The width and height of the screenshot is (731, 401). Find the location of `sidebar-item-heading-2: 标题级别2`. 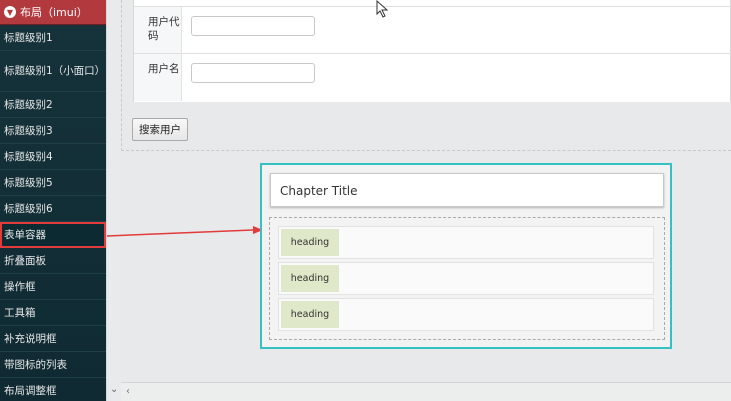

sidebar-item-heading-2: 标题级别2 is located at coordinates (53, 105).